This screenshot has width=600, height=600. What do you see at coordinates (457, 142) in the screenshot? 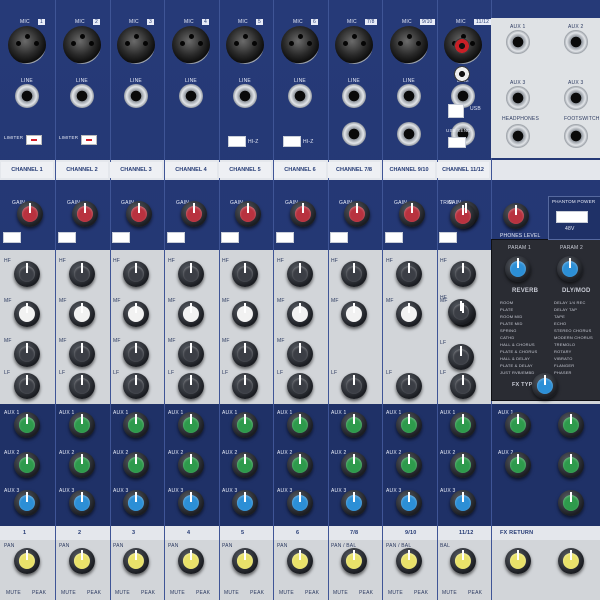
I see `usb-send-switch` at bounding box center [457, 142].